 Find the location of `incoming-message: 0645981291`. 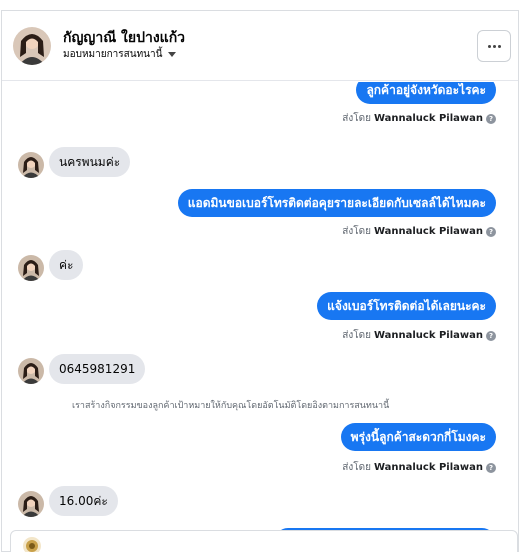

incoming-message: 0645981291 is located at coordinates (97, 369).